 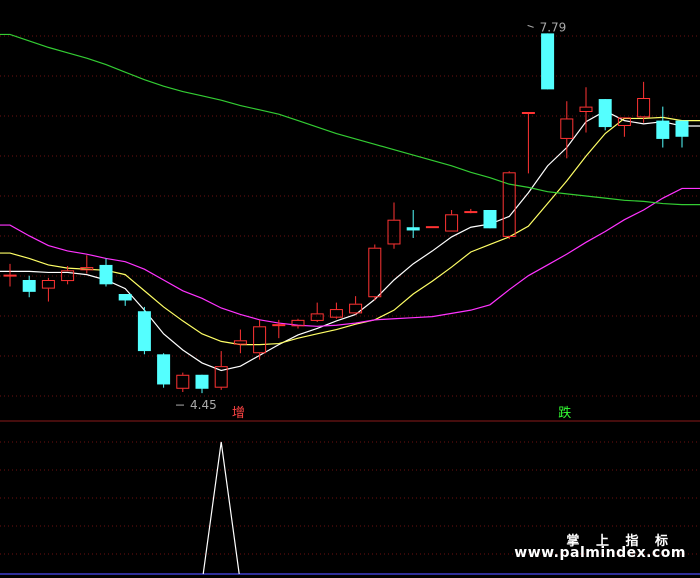 I want to click on high-arrow, so click(x=530, y=26).